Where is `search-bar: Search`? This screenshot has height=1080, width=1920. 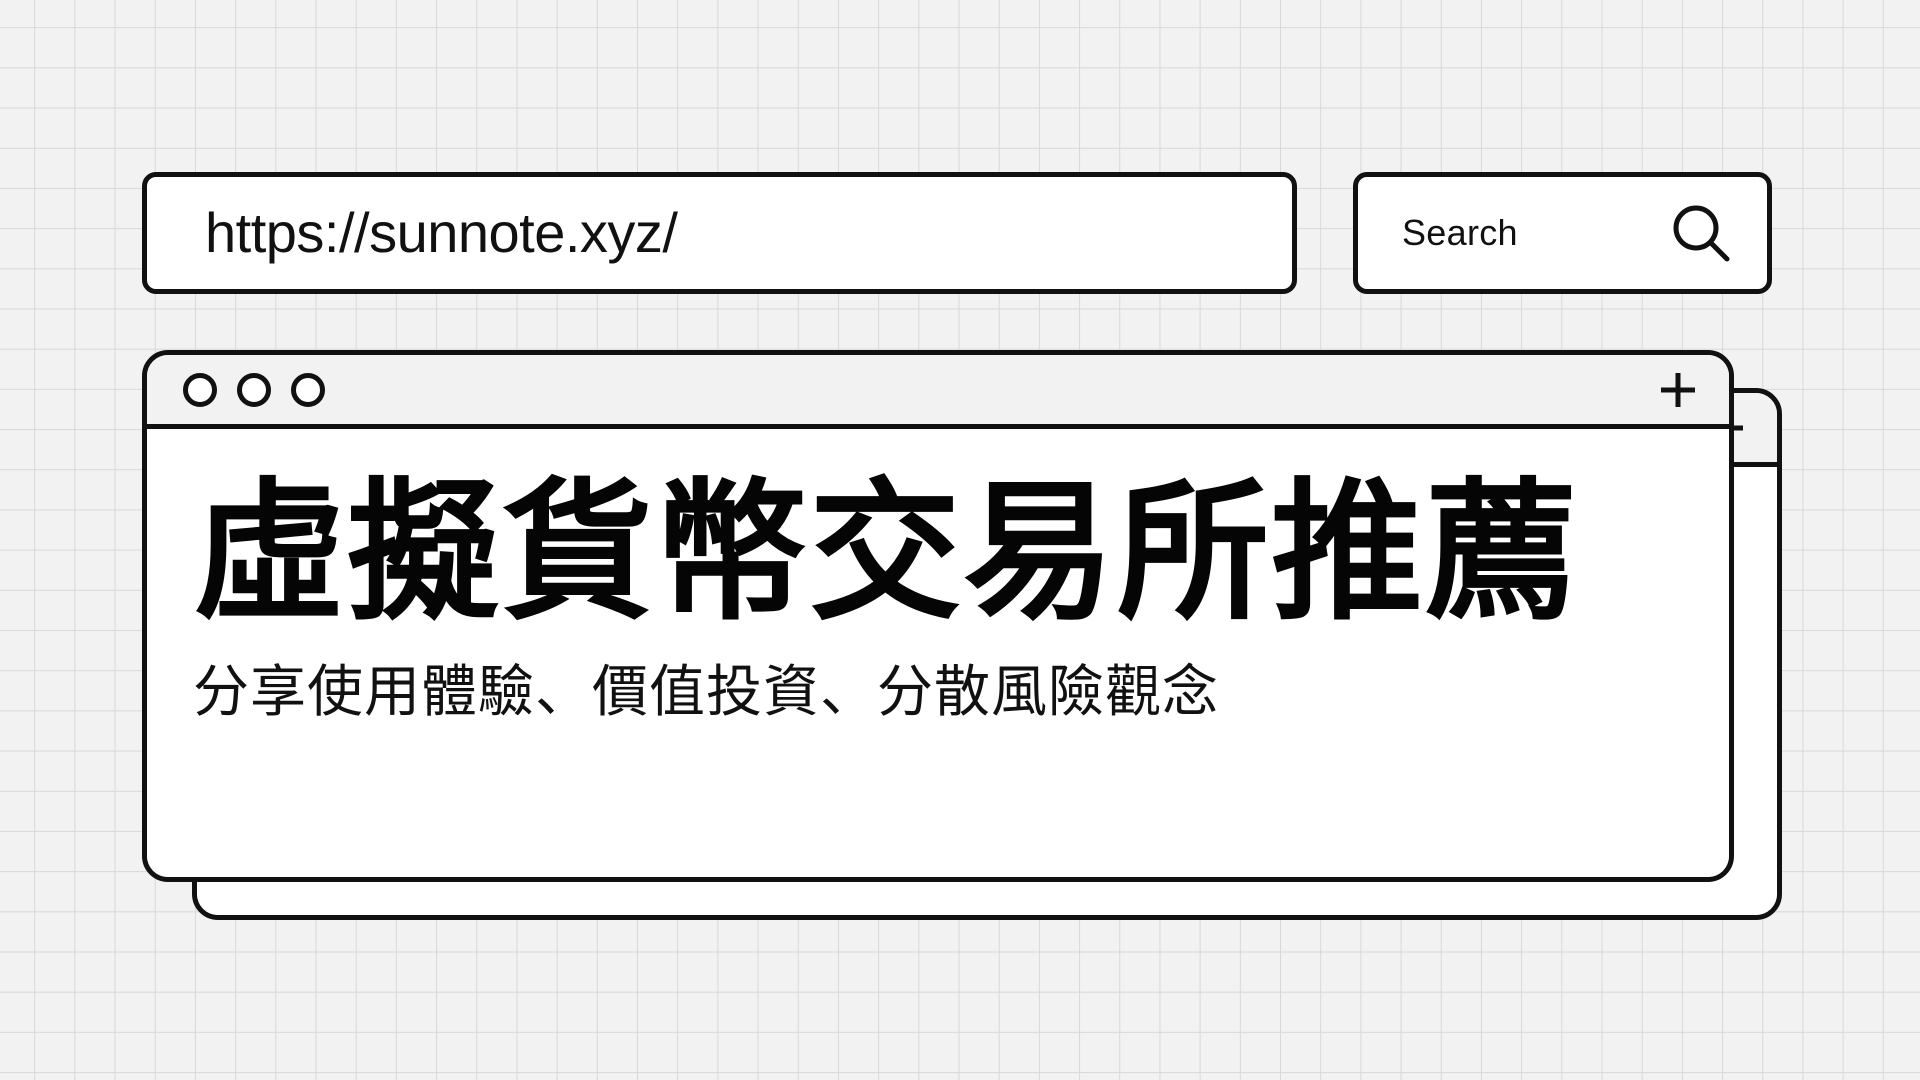
search-bar: Search is located at coordinates (1562, 233).